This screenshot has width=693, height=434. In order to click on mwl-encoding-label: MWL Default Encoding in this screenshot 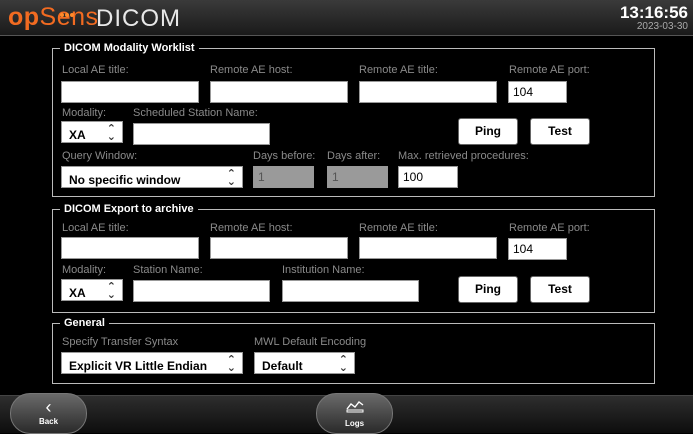, I will do `click(310, 342)`.